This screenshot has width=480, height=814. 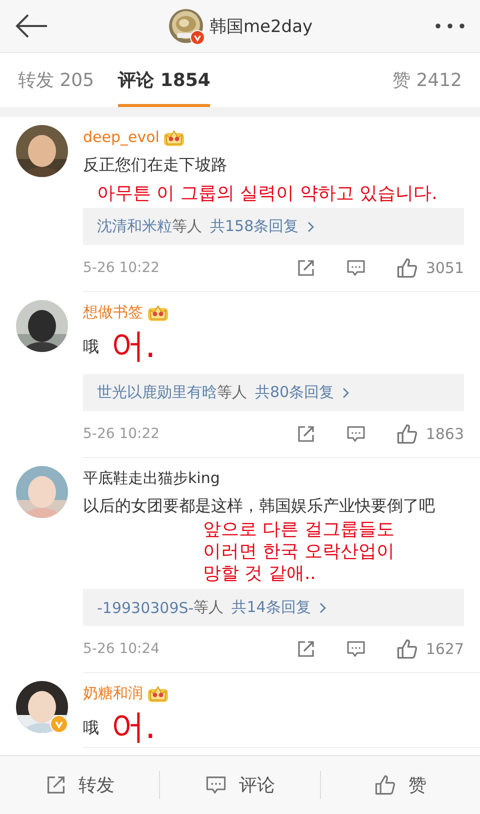 What do you see at coordinates (261, 27) in the screenshot?
I see `account-name: 韩国me2day` at bounding box center [261, 27].